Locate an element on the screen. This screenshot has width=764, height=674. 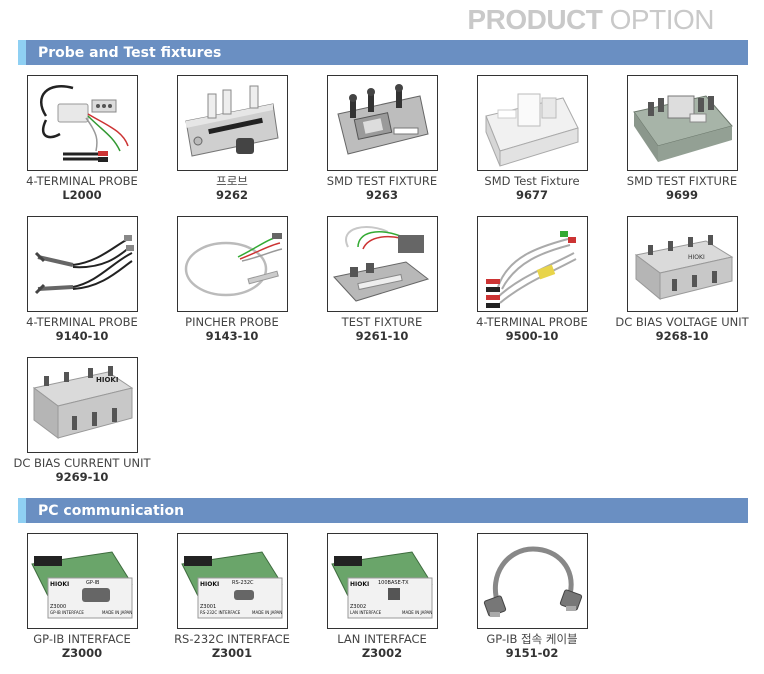
product-code: 9143-10 is located at coordinates (232, 336).